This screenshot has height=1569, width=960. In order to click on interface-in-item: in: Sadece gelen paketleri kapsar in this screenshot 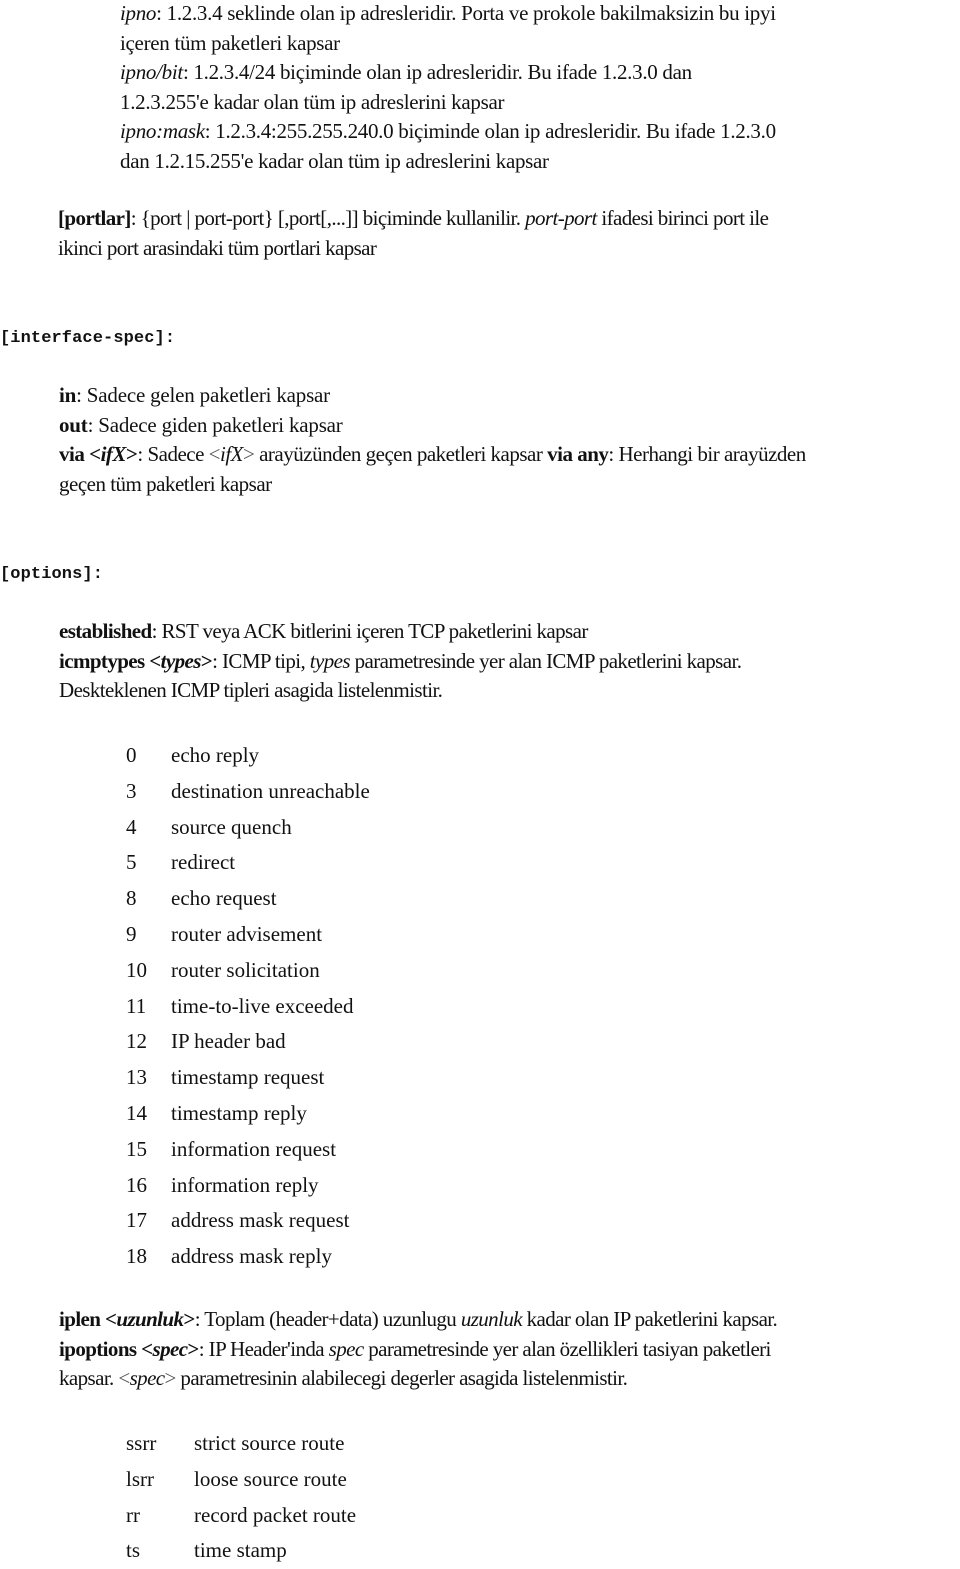, I will do `click(194, 395)`.